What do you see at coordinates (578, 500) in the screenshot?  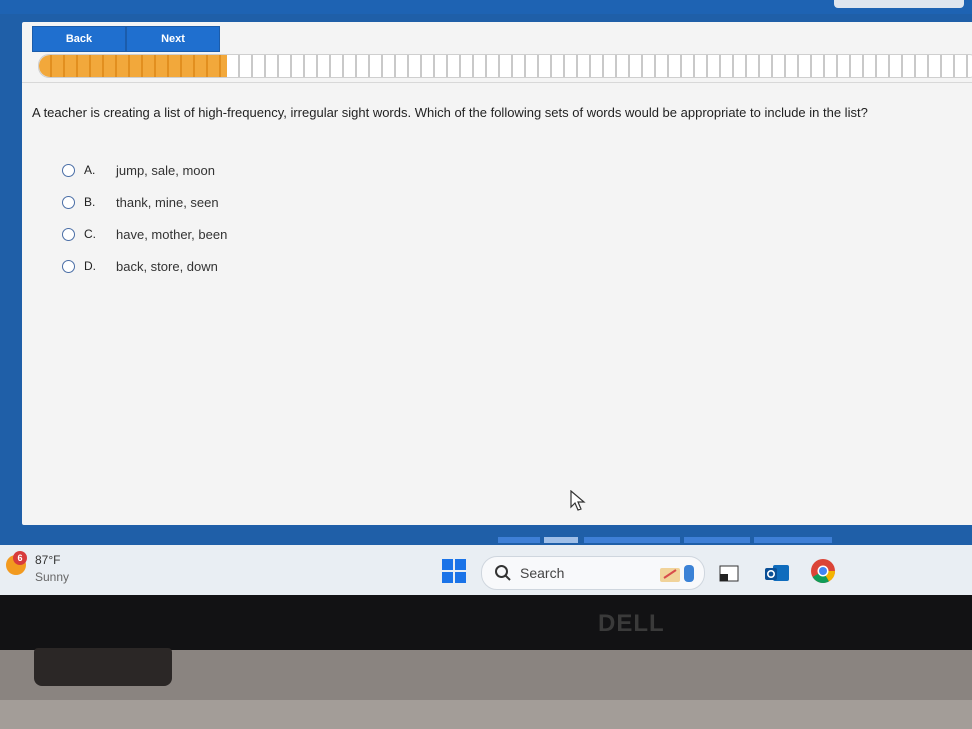 I see `mouse-cursor-icon` at bounding box center [578, 500].